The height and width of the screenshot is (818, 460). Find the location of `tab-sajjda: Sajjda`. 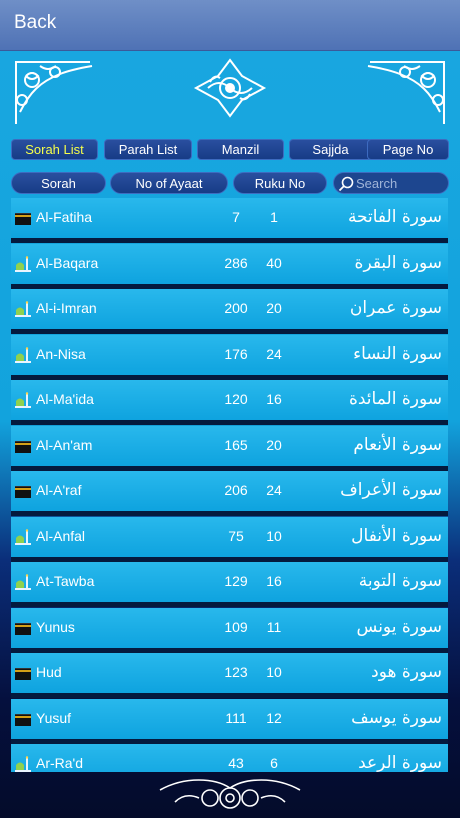

tab-sajjda: Sajjda is located at coordinates (330, 149).